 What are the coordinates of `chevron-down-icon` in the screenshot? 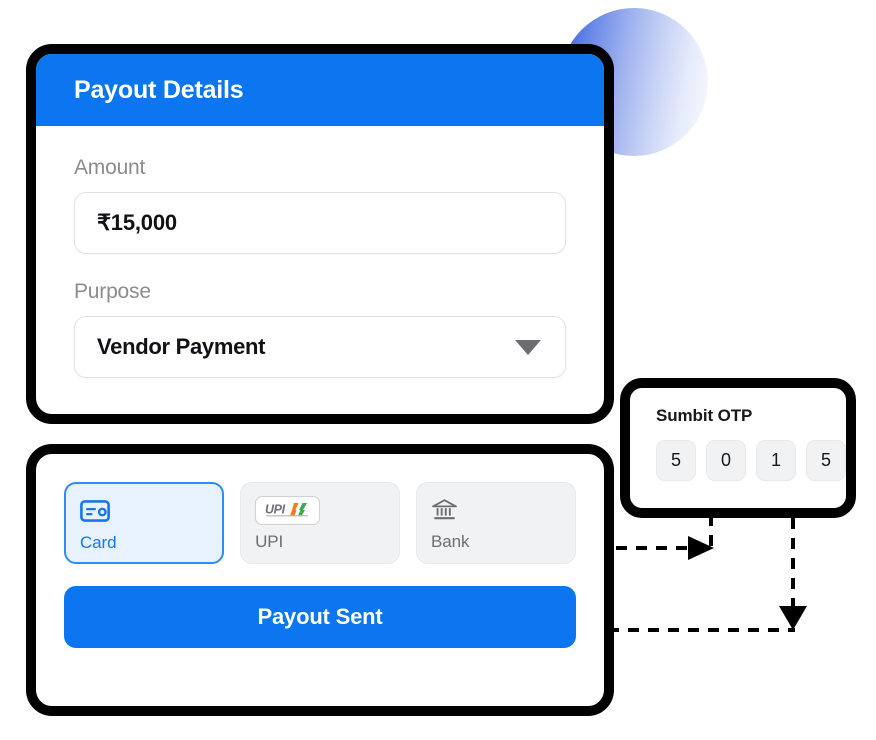 It's located at (528, 347).